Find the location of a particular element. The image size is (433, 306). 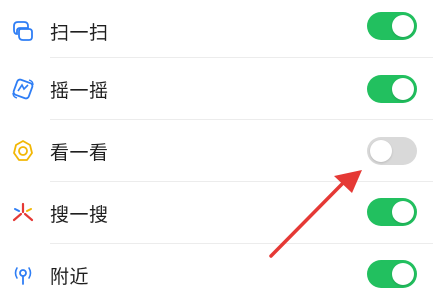

shake-toggle is located at coordinates (392, 89).